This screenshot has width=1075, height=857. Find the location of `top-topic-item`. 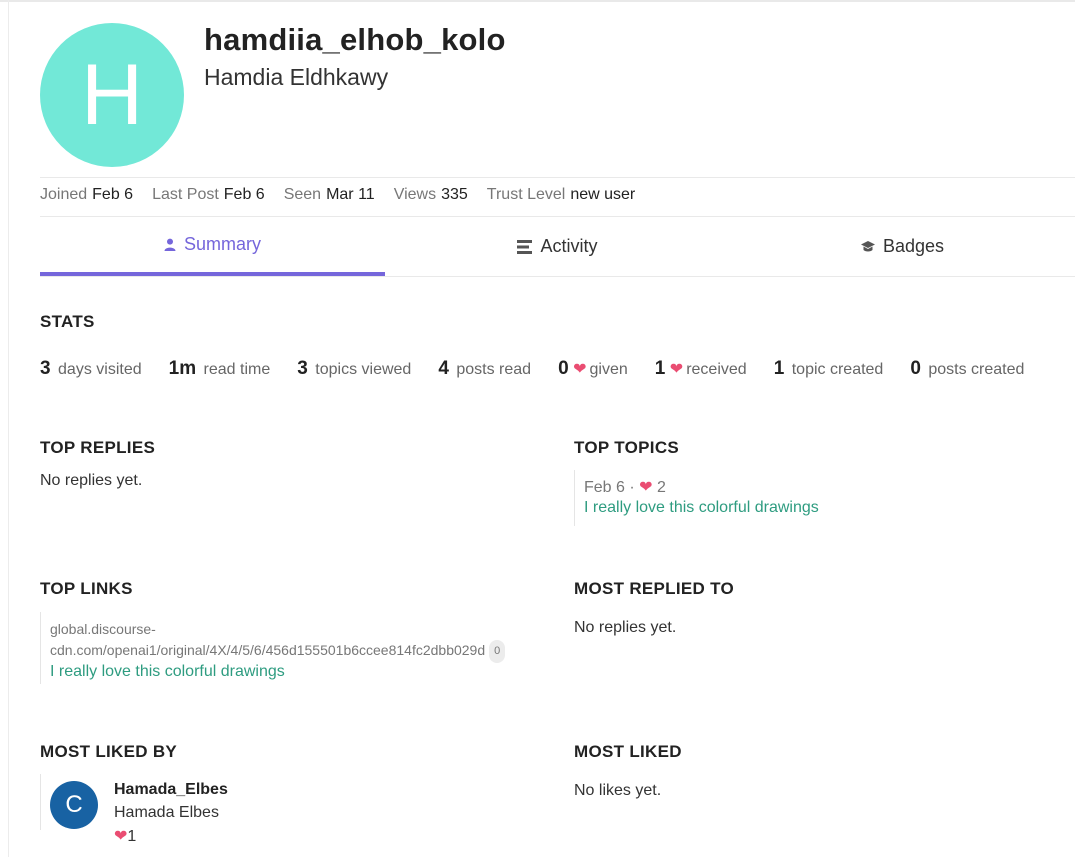

top-topic-item is located at coordinates (574, 498).